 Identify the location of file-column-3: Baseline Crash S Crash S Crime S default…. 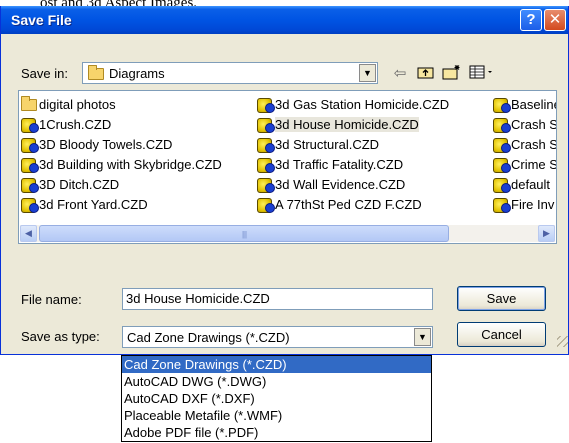
(524, 155).